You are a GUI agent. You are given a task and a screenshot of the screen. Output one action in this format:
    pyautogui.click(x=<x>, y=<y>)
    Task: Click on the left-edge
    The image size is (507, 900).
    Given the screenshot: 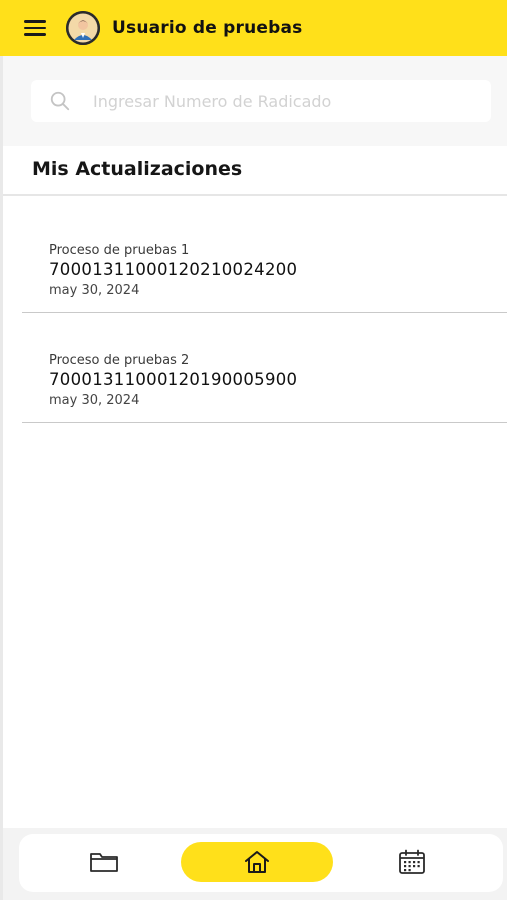 What is the action you would take?
    pyautogui.click(x=1, y=478)
    